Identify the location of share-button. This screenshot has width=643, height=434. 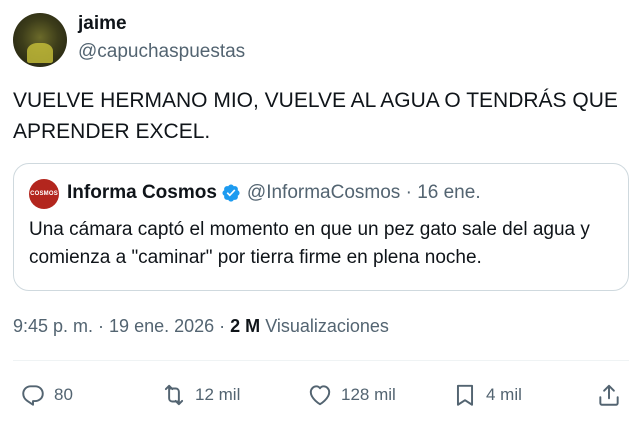
(609, 395).